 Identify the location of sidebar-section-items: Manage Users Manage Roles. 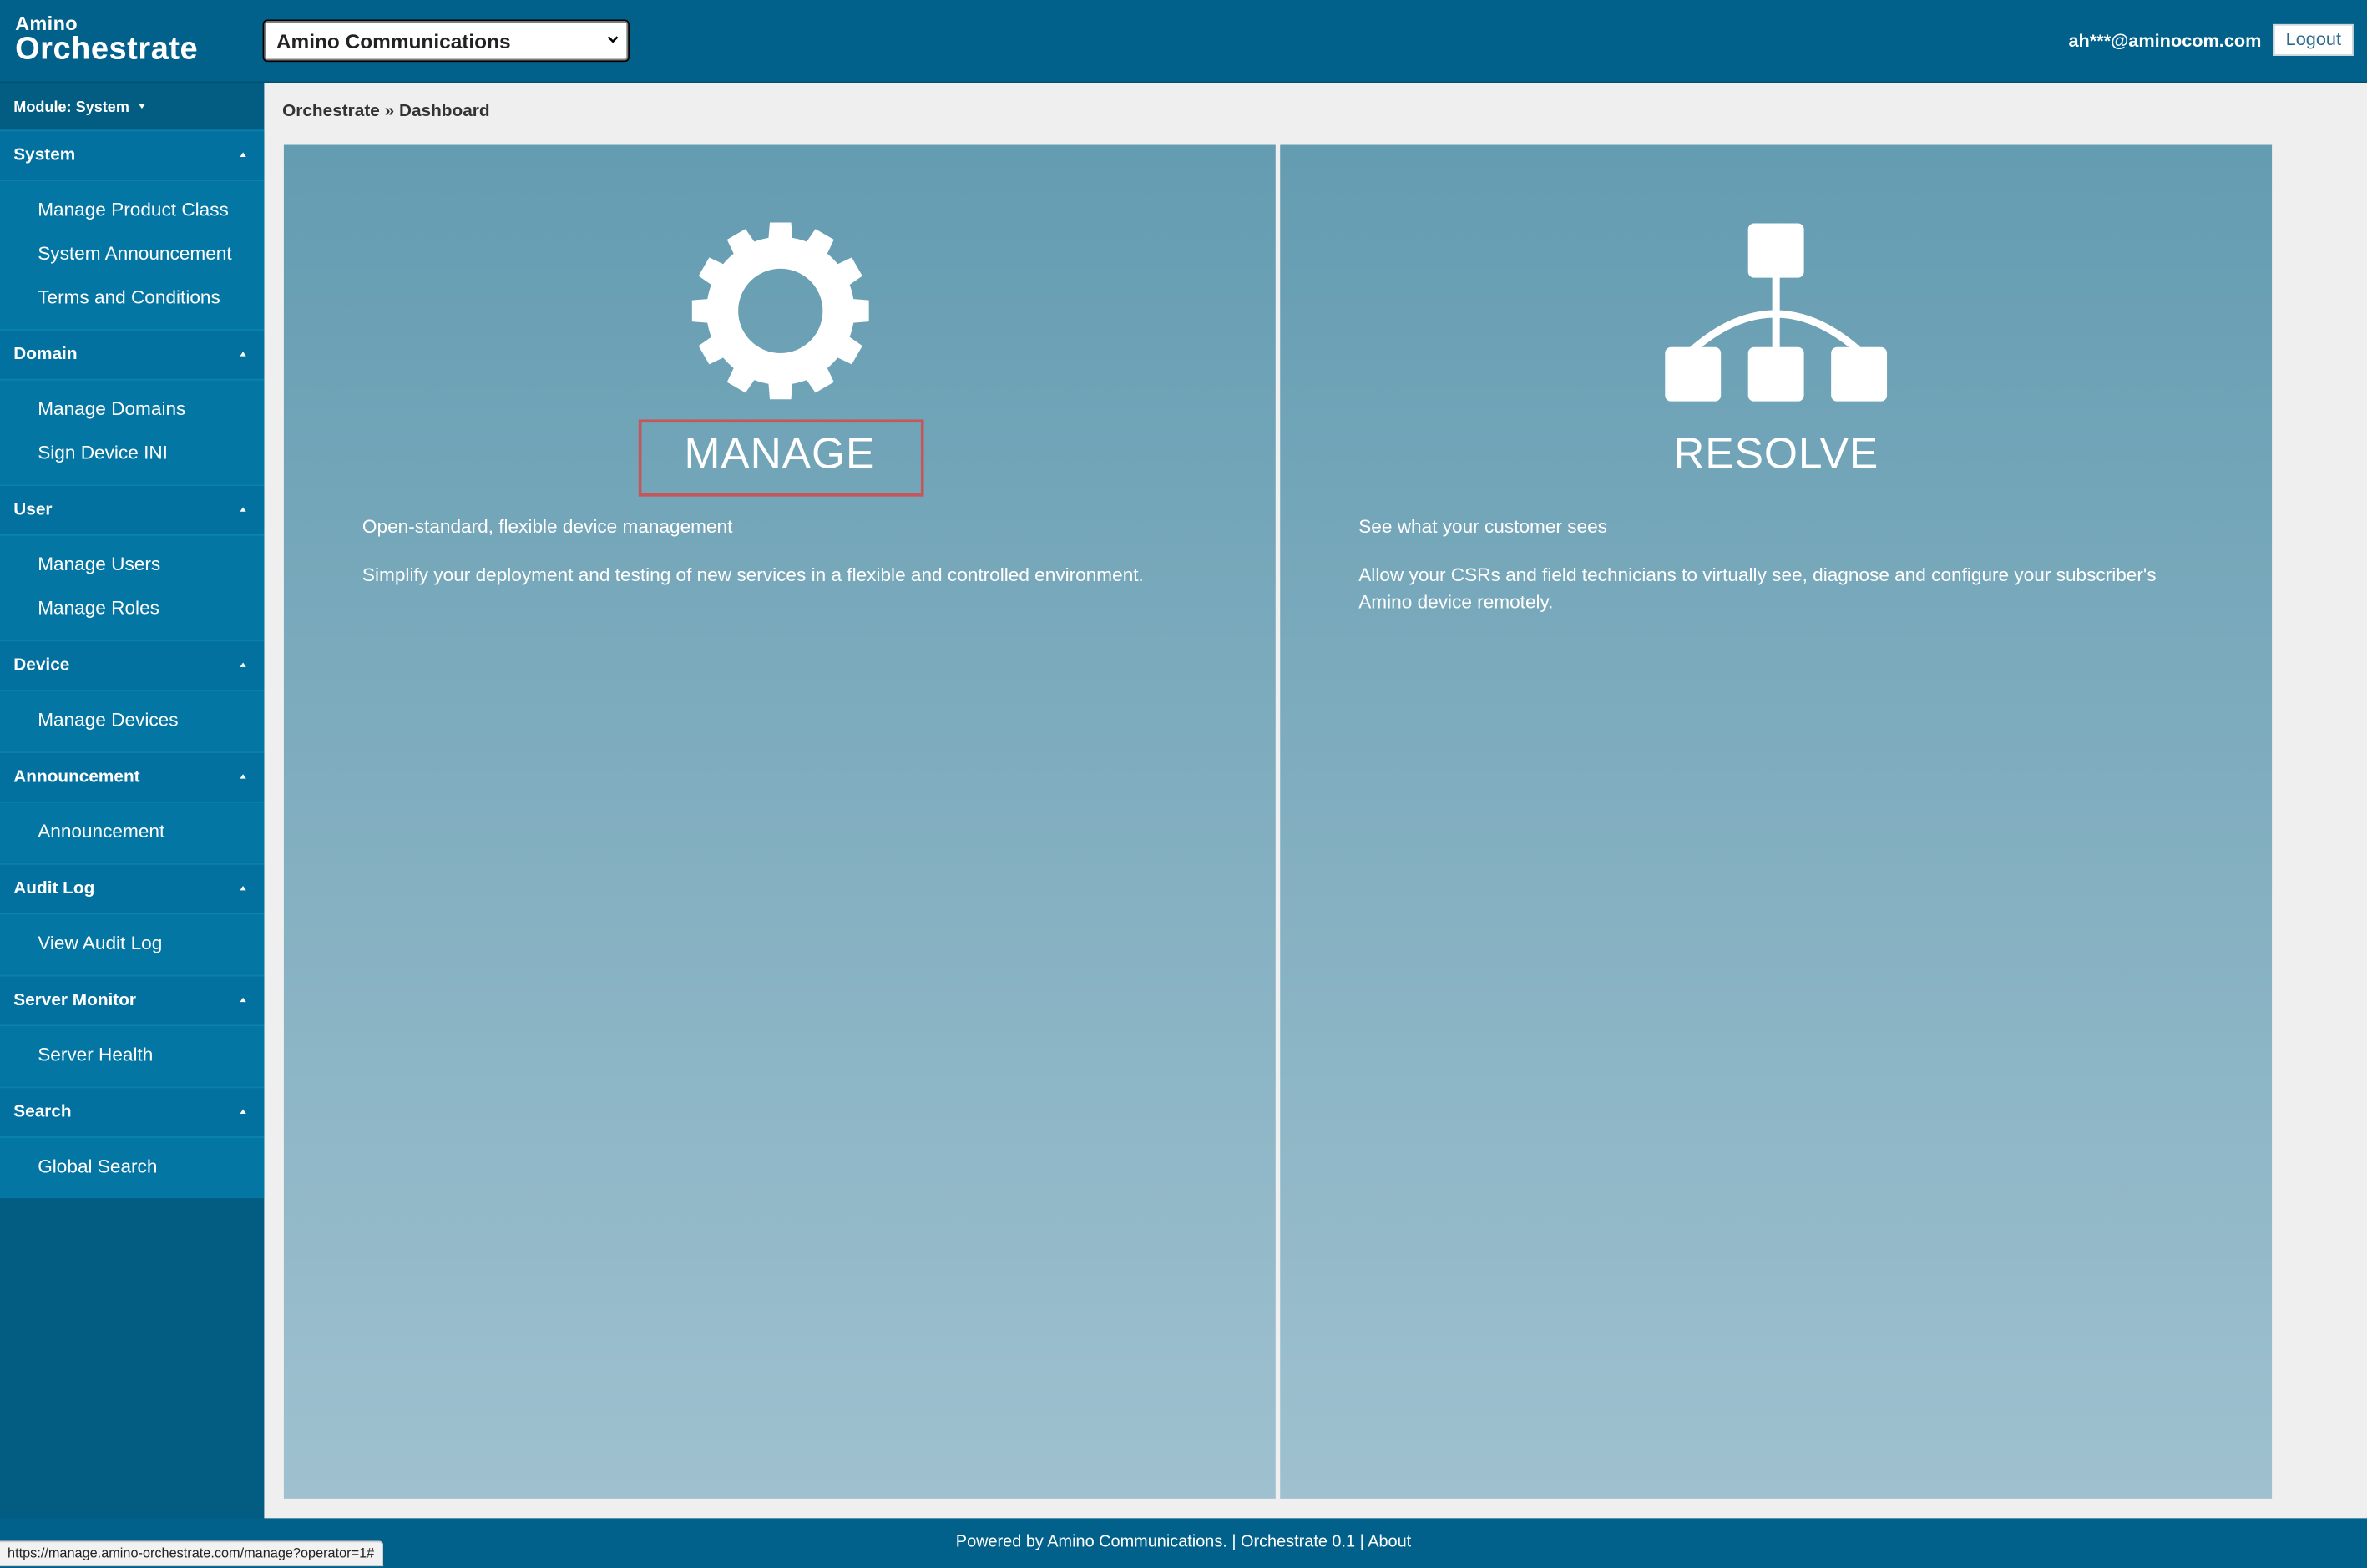
(132, 587).